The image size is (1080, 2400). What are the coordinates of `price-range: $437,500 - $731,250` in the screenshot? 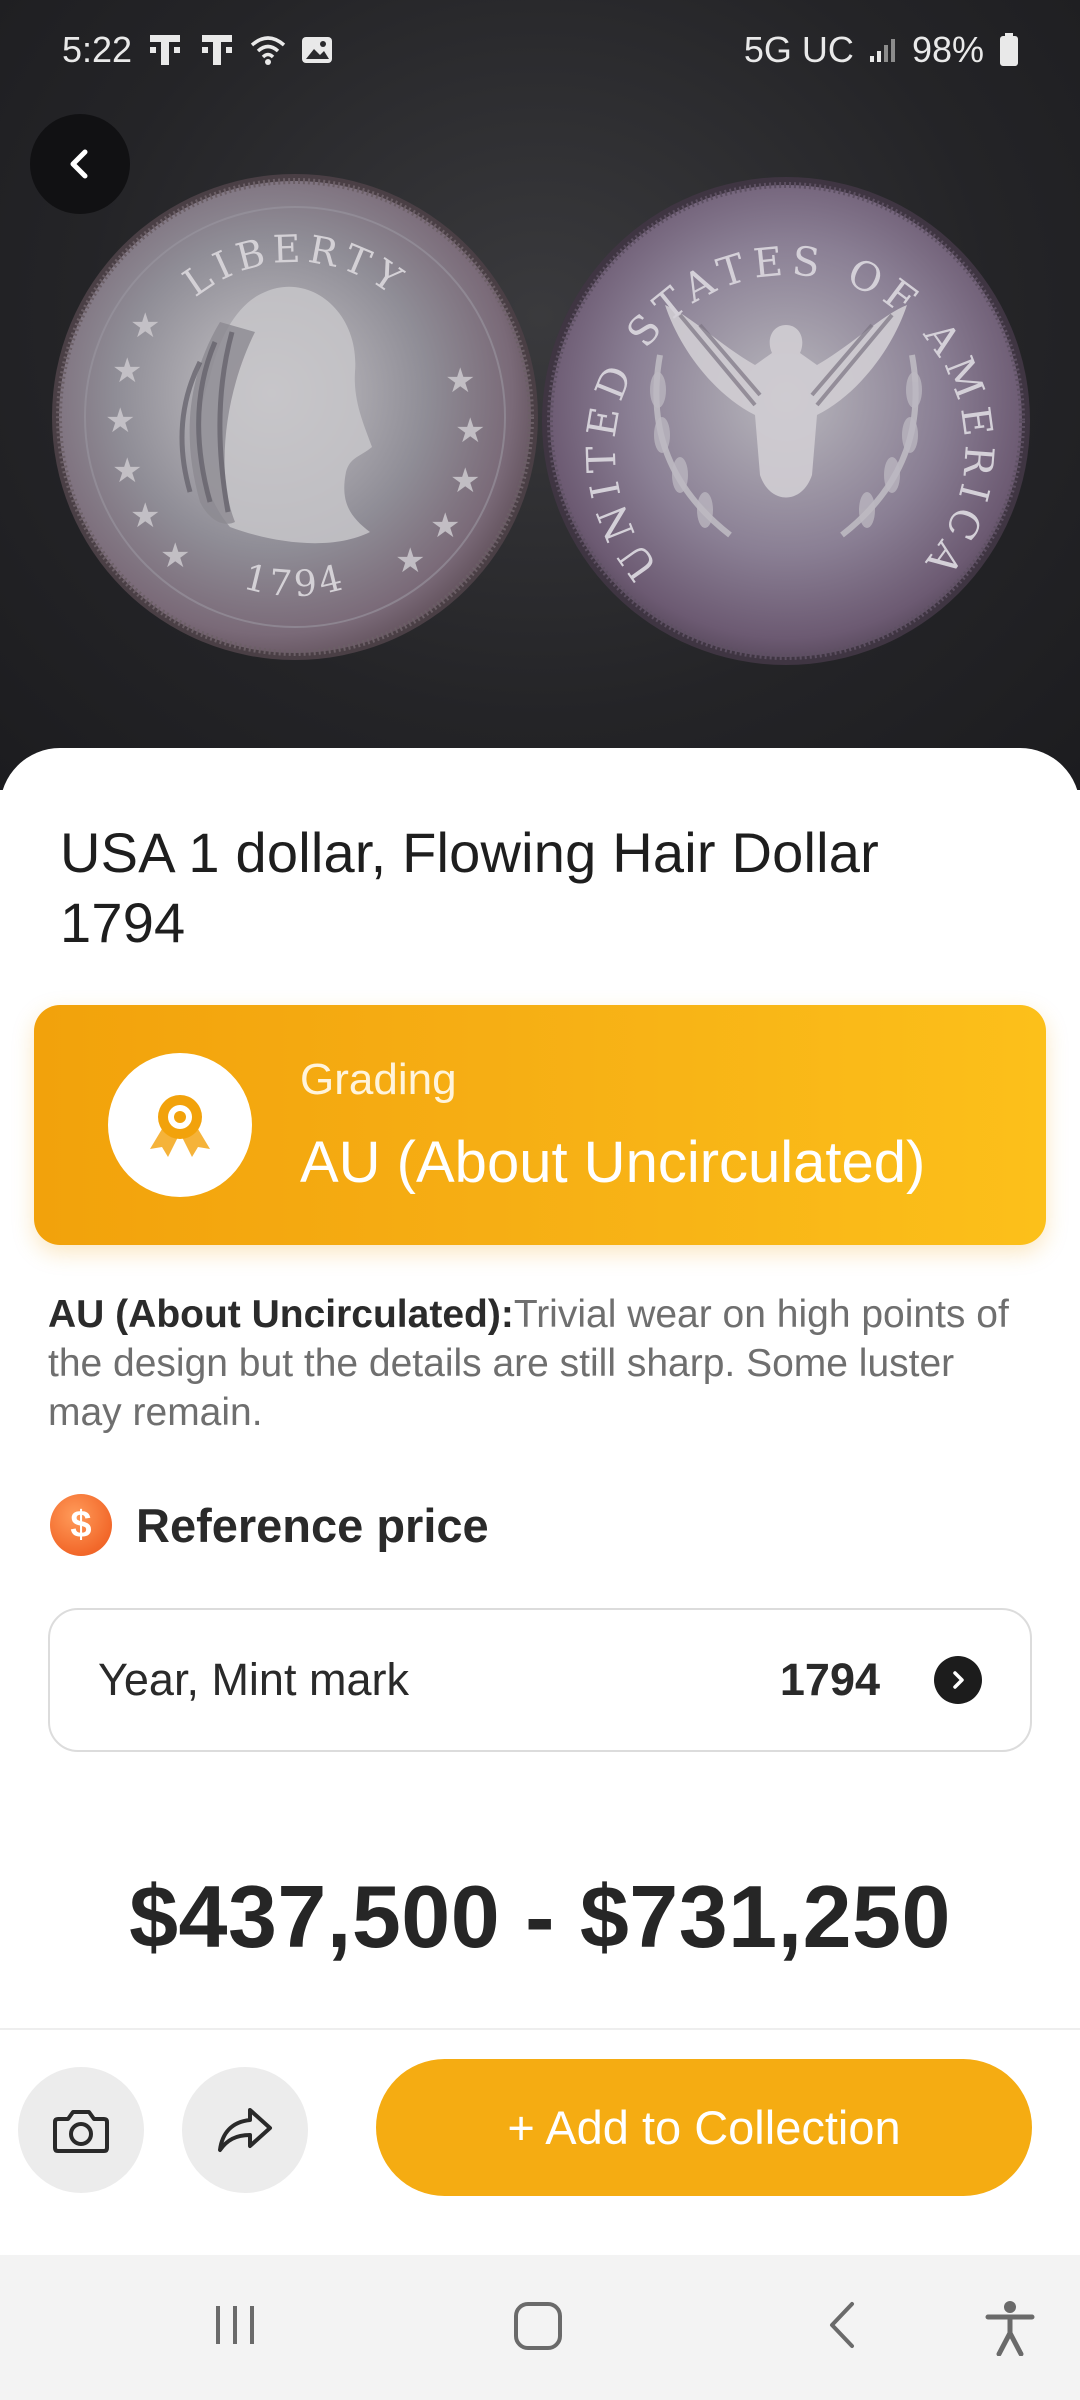 It's located at (540, 1916).